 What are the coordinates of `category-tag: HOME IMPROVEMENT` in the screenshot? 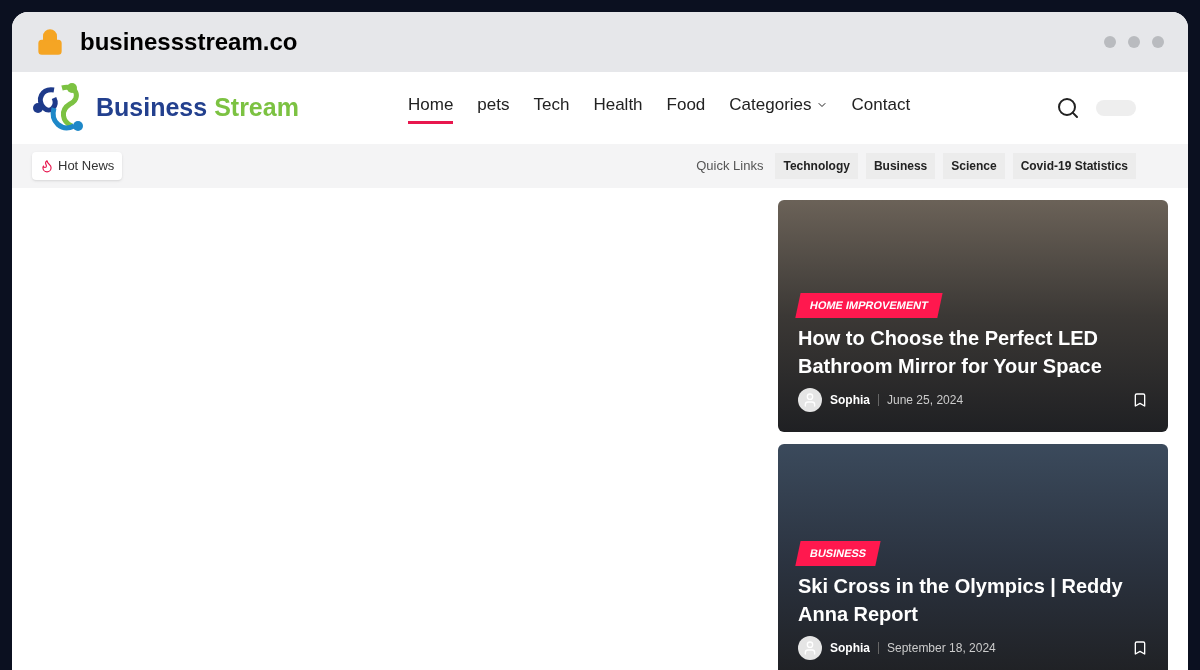 It's located at (869, 304).